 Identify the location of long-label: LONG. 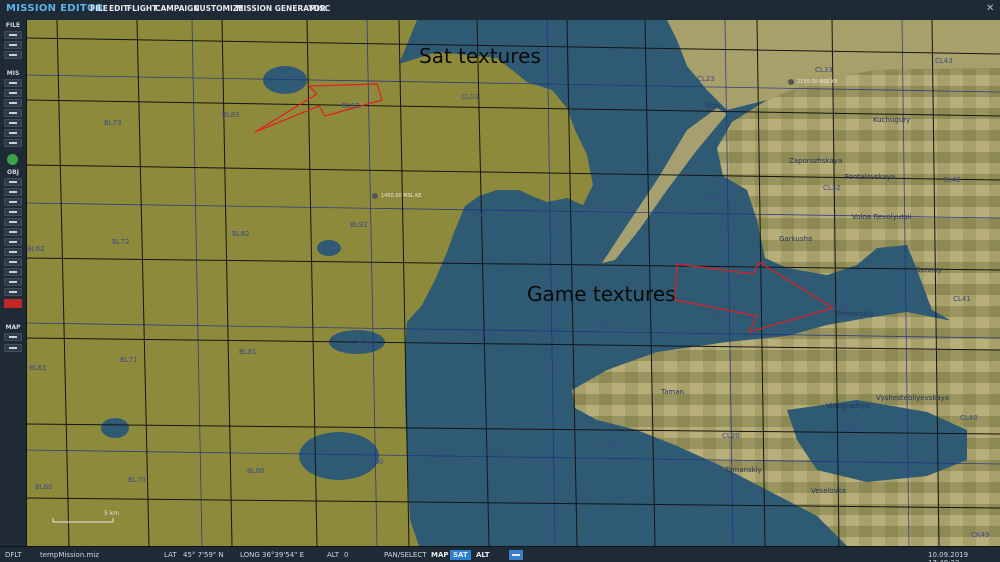
(250, 555).